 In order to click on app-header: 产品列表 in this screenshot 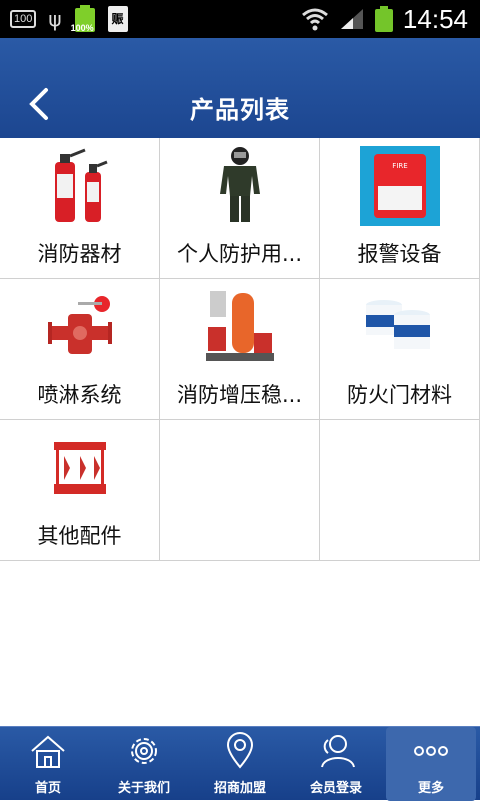, I will do `click(240, 88)`.